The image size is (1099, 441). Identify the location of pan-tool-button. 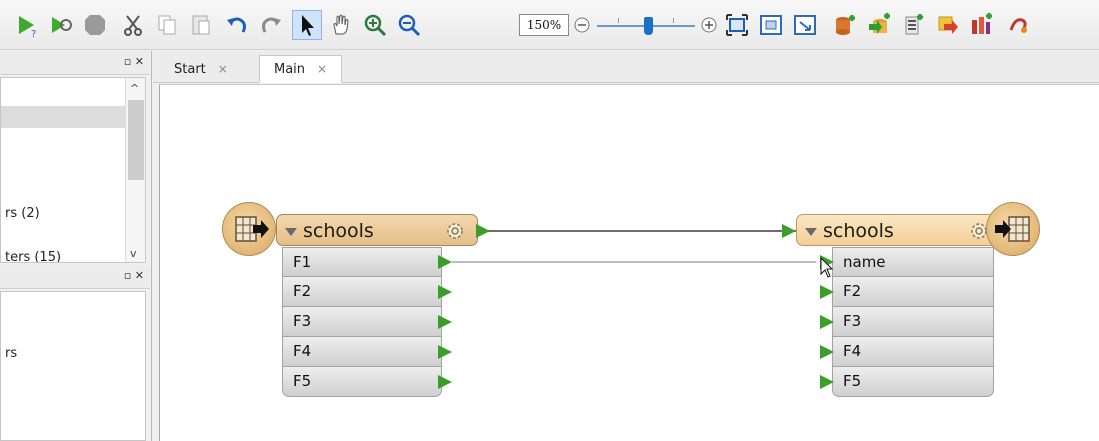
(341, 25).